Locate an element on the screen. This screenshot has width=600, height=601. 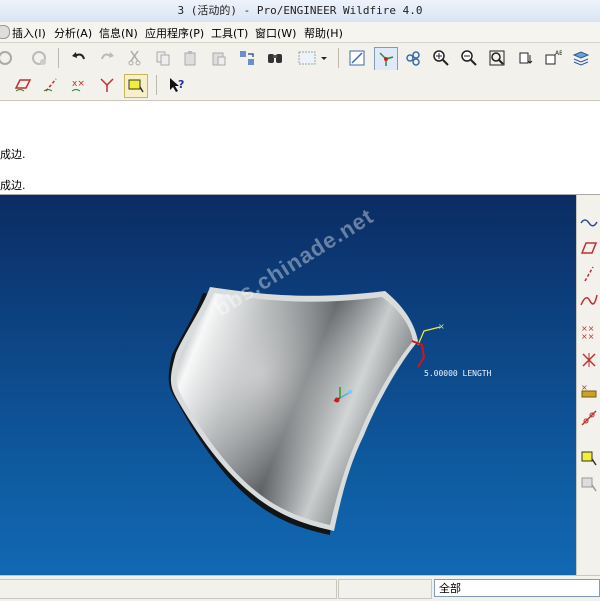
selection-filter-select: 全部 is located at coordinates (517, 588).